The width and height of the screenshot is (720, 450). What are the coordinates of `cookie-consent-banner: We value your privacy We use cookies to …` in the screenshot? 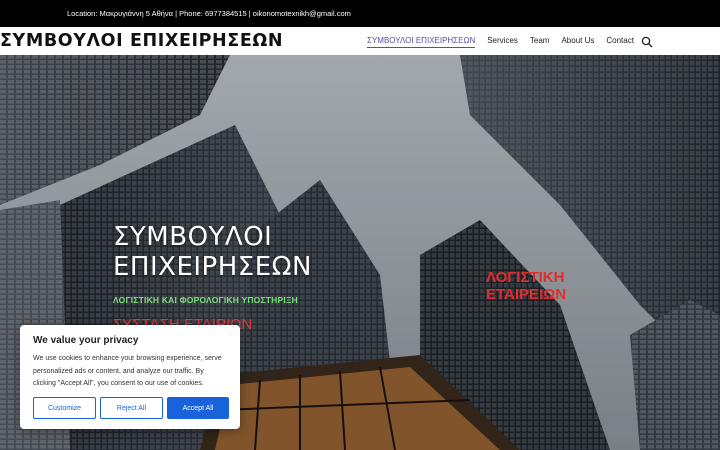 It's located at (130, 377).